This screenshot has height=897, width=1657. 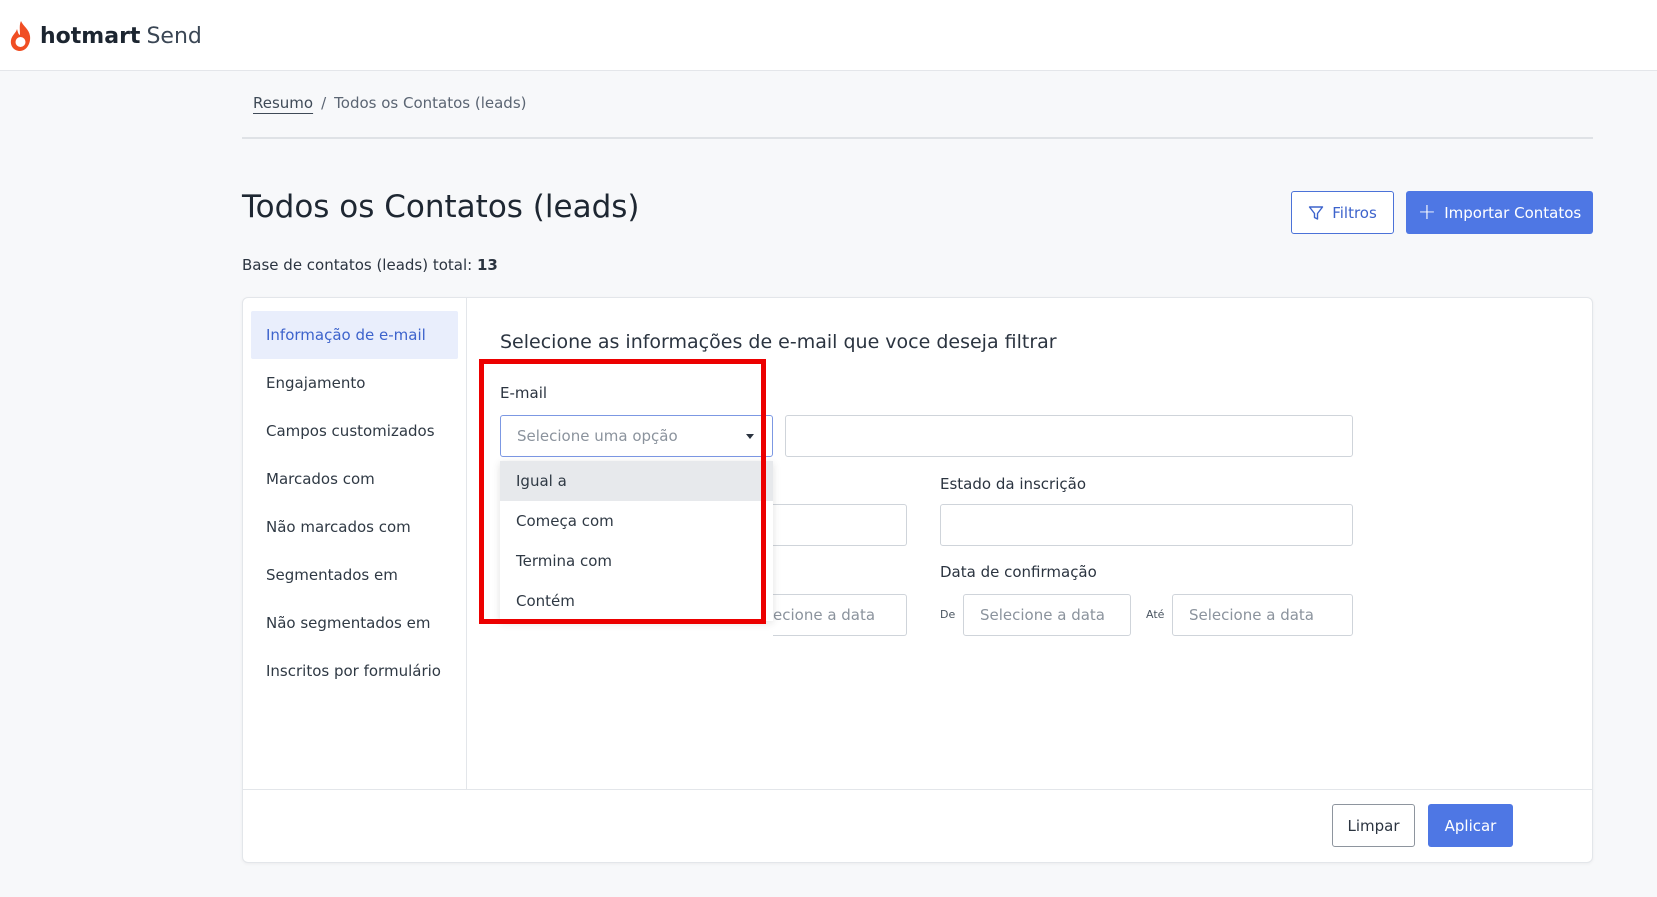 I want to click on caret-down-icon, so click(x=750, y=436).